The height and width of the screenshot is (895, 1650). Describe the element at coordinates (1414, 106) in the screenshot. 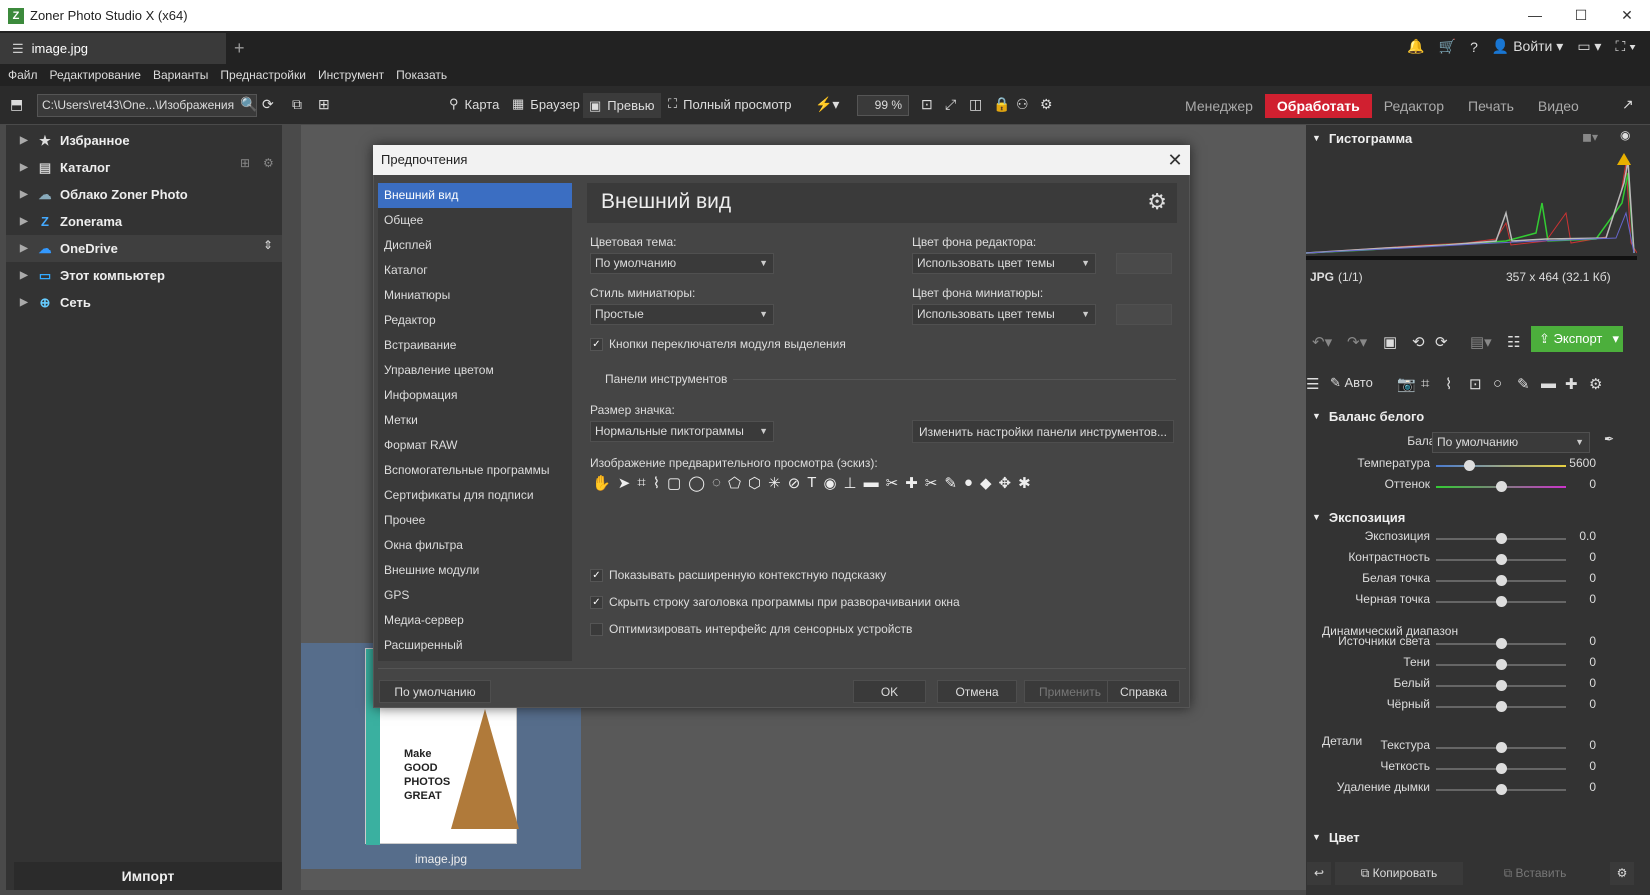

I see `mode-editor: Редактор` at that location.